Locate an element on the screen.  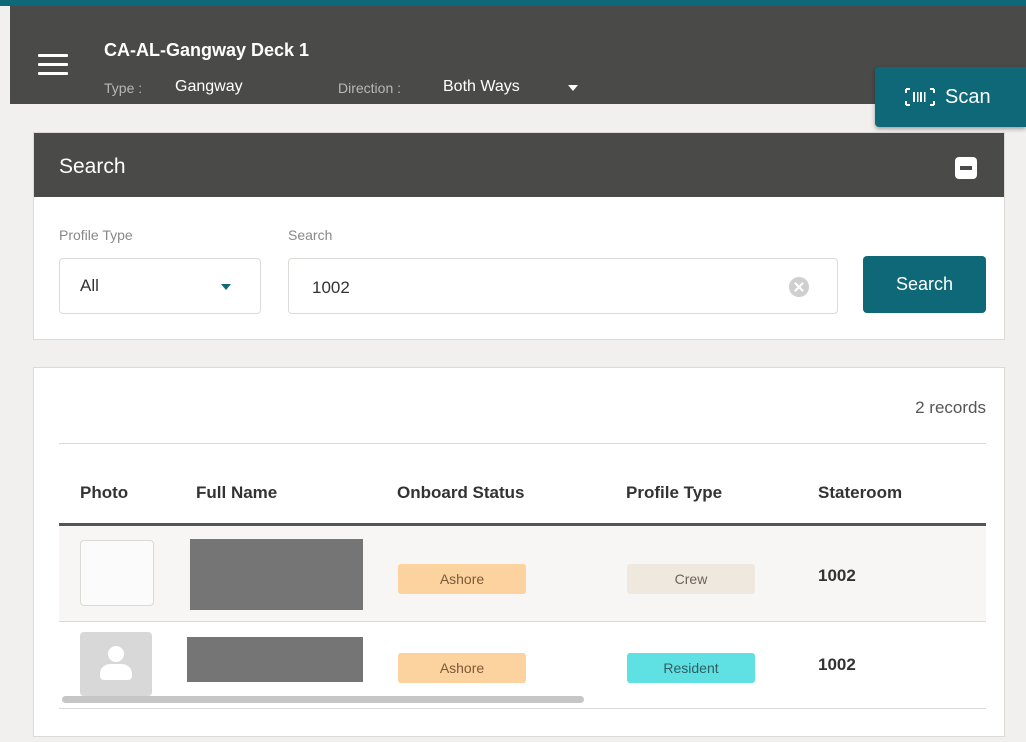
photo-placeholder is located at coordinates (117, 573).